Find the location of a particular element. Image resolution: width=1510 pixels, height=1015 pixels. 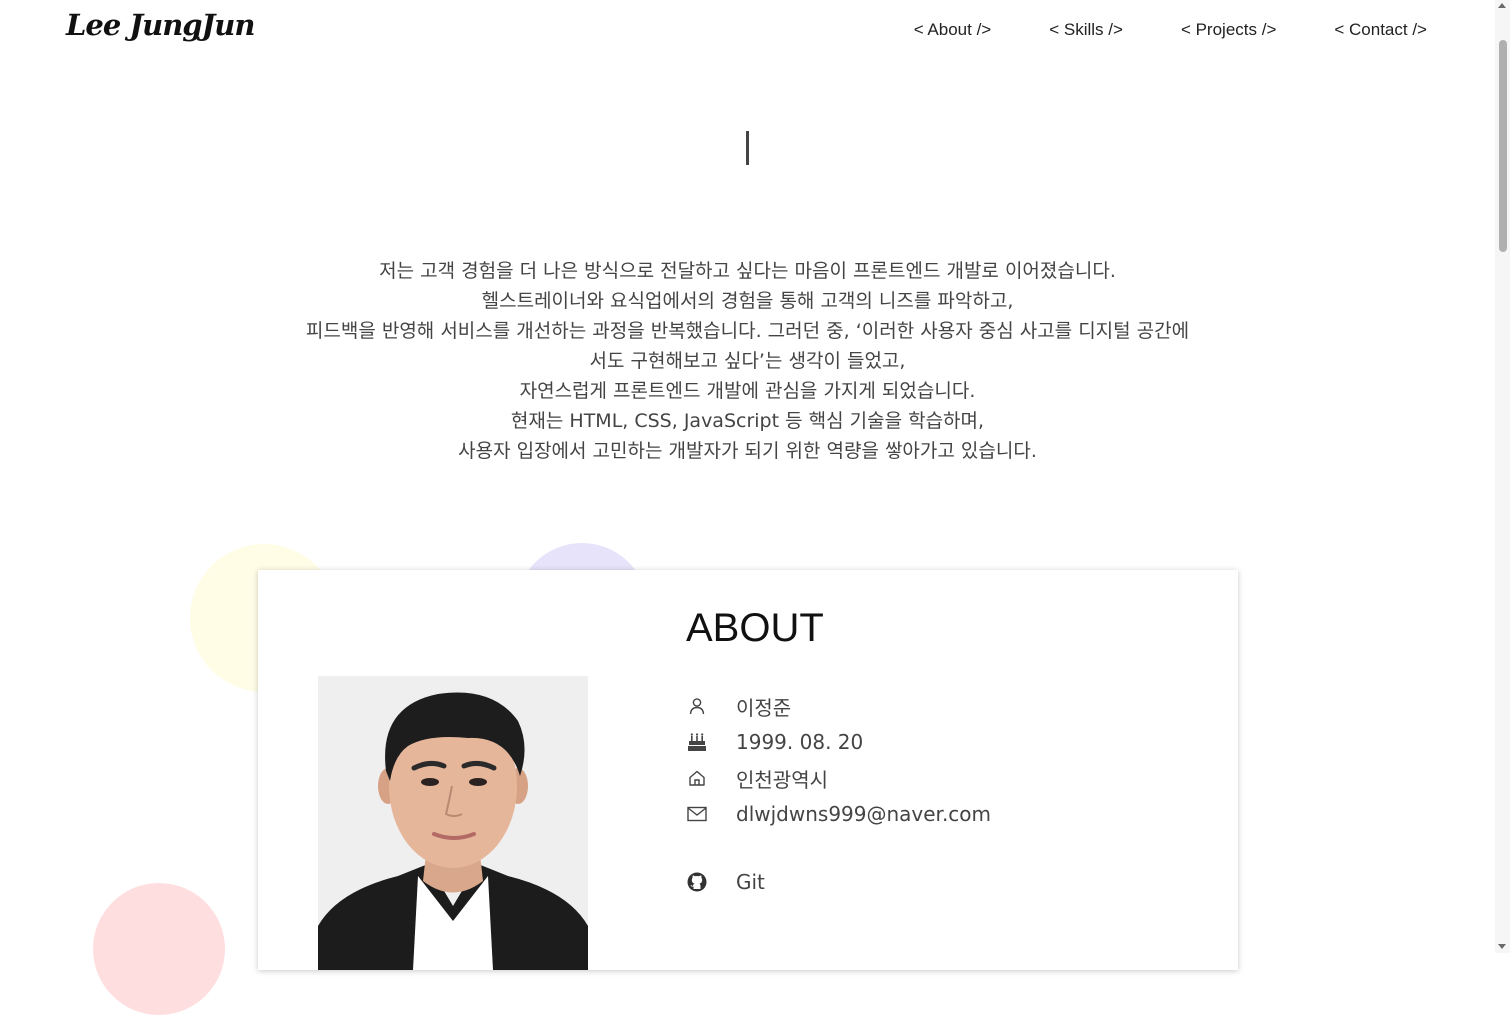

intro-line: 서도 구현해보고 싶다’는 생각이 들었고, is located at coordinates (747, 361).